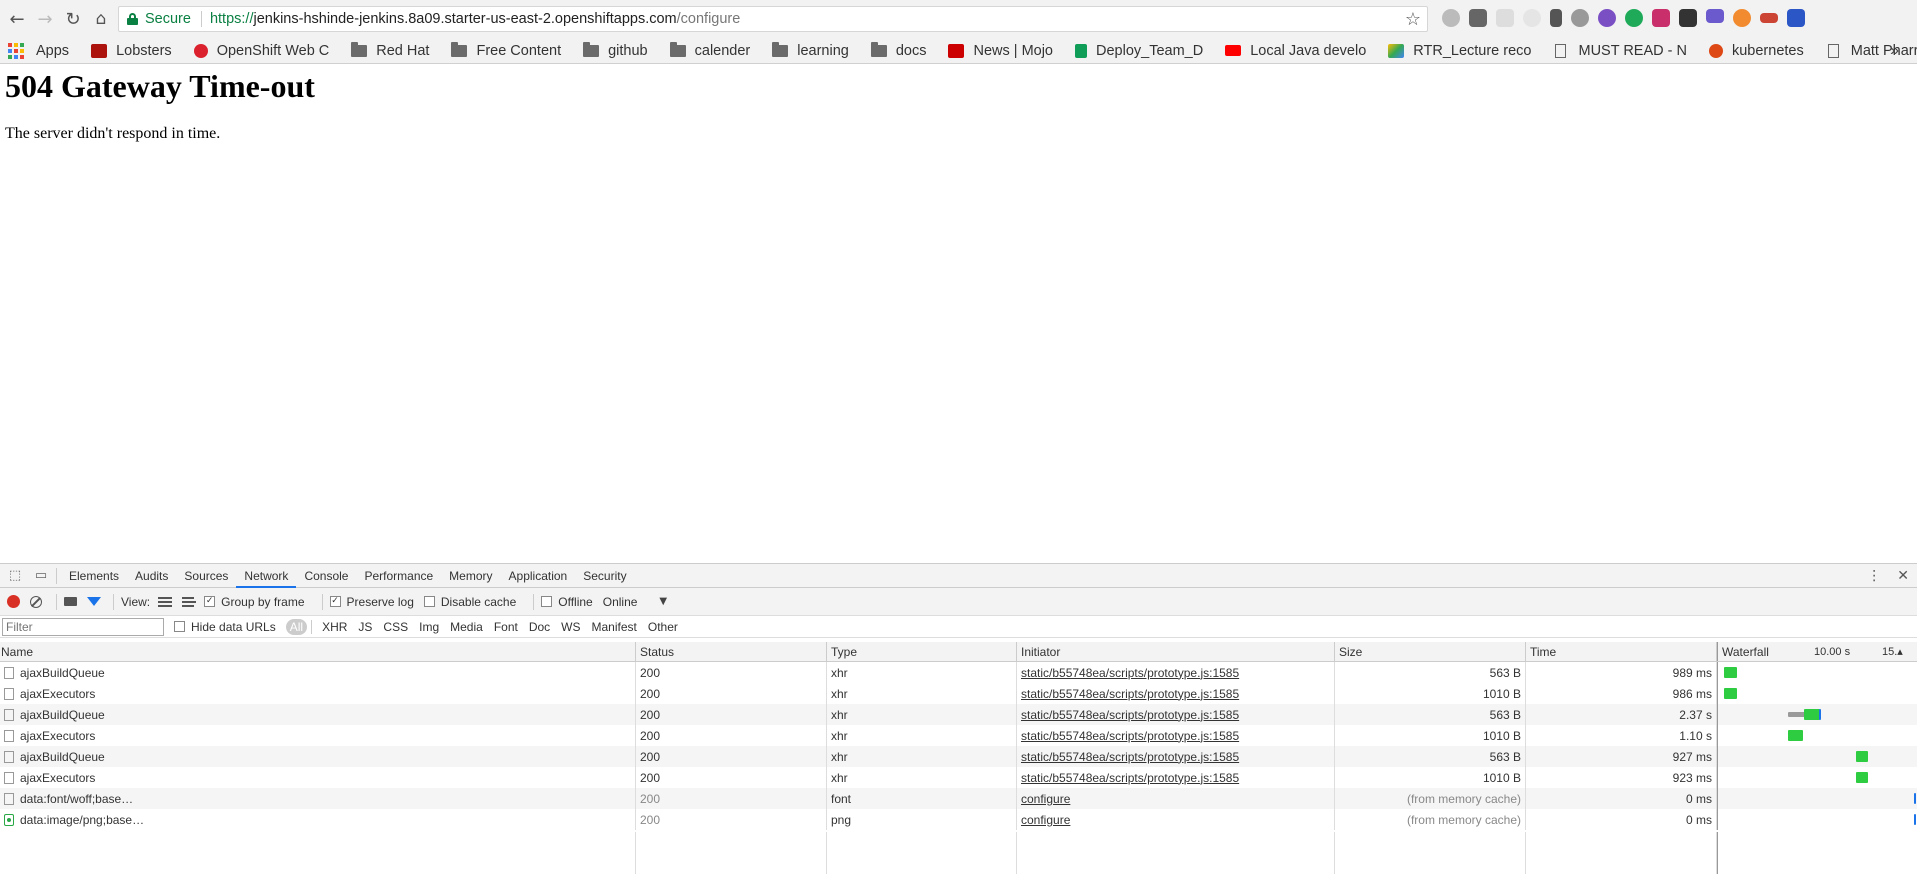 This screenshot has height=883, width=1917. What do you see at coordinates (334, 627) in the screenshot?
I see `type-filter-xhr: XHR` at bounding box center [334, 627].